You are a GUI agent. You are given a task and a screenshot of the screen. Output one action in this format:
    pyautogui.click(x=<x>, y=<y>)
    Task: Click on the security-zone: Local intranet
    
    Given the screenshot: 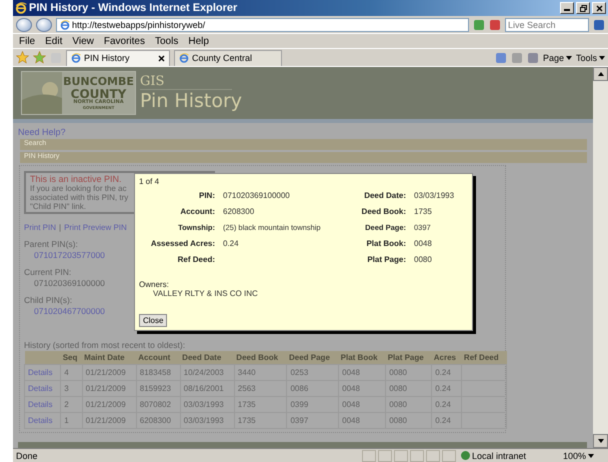 What is the action you would take?
    pyautogui.click(x=508, y=455)
    